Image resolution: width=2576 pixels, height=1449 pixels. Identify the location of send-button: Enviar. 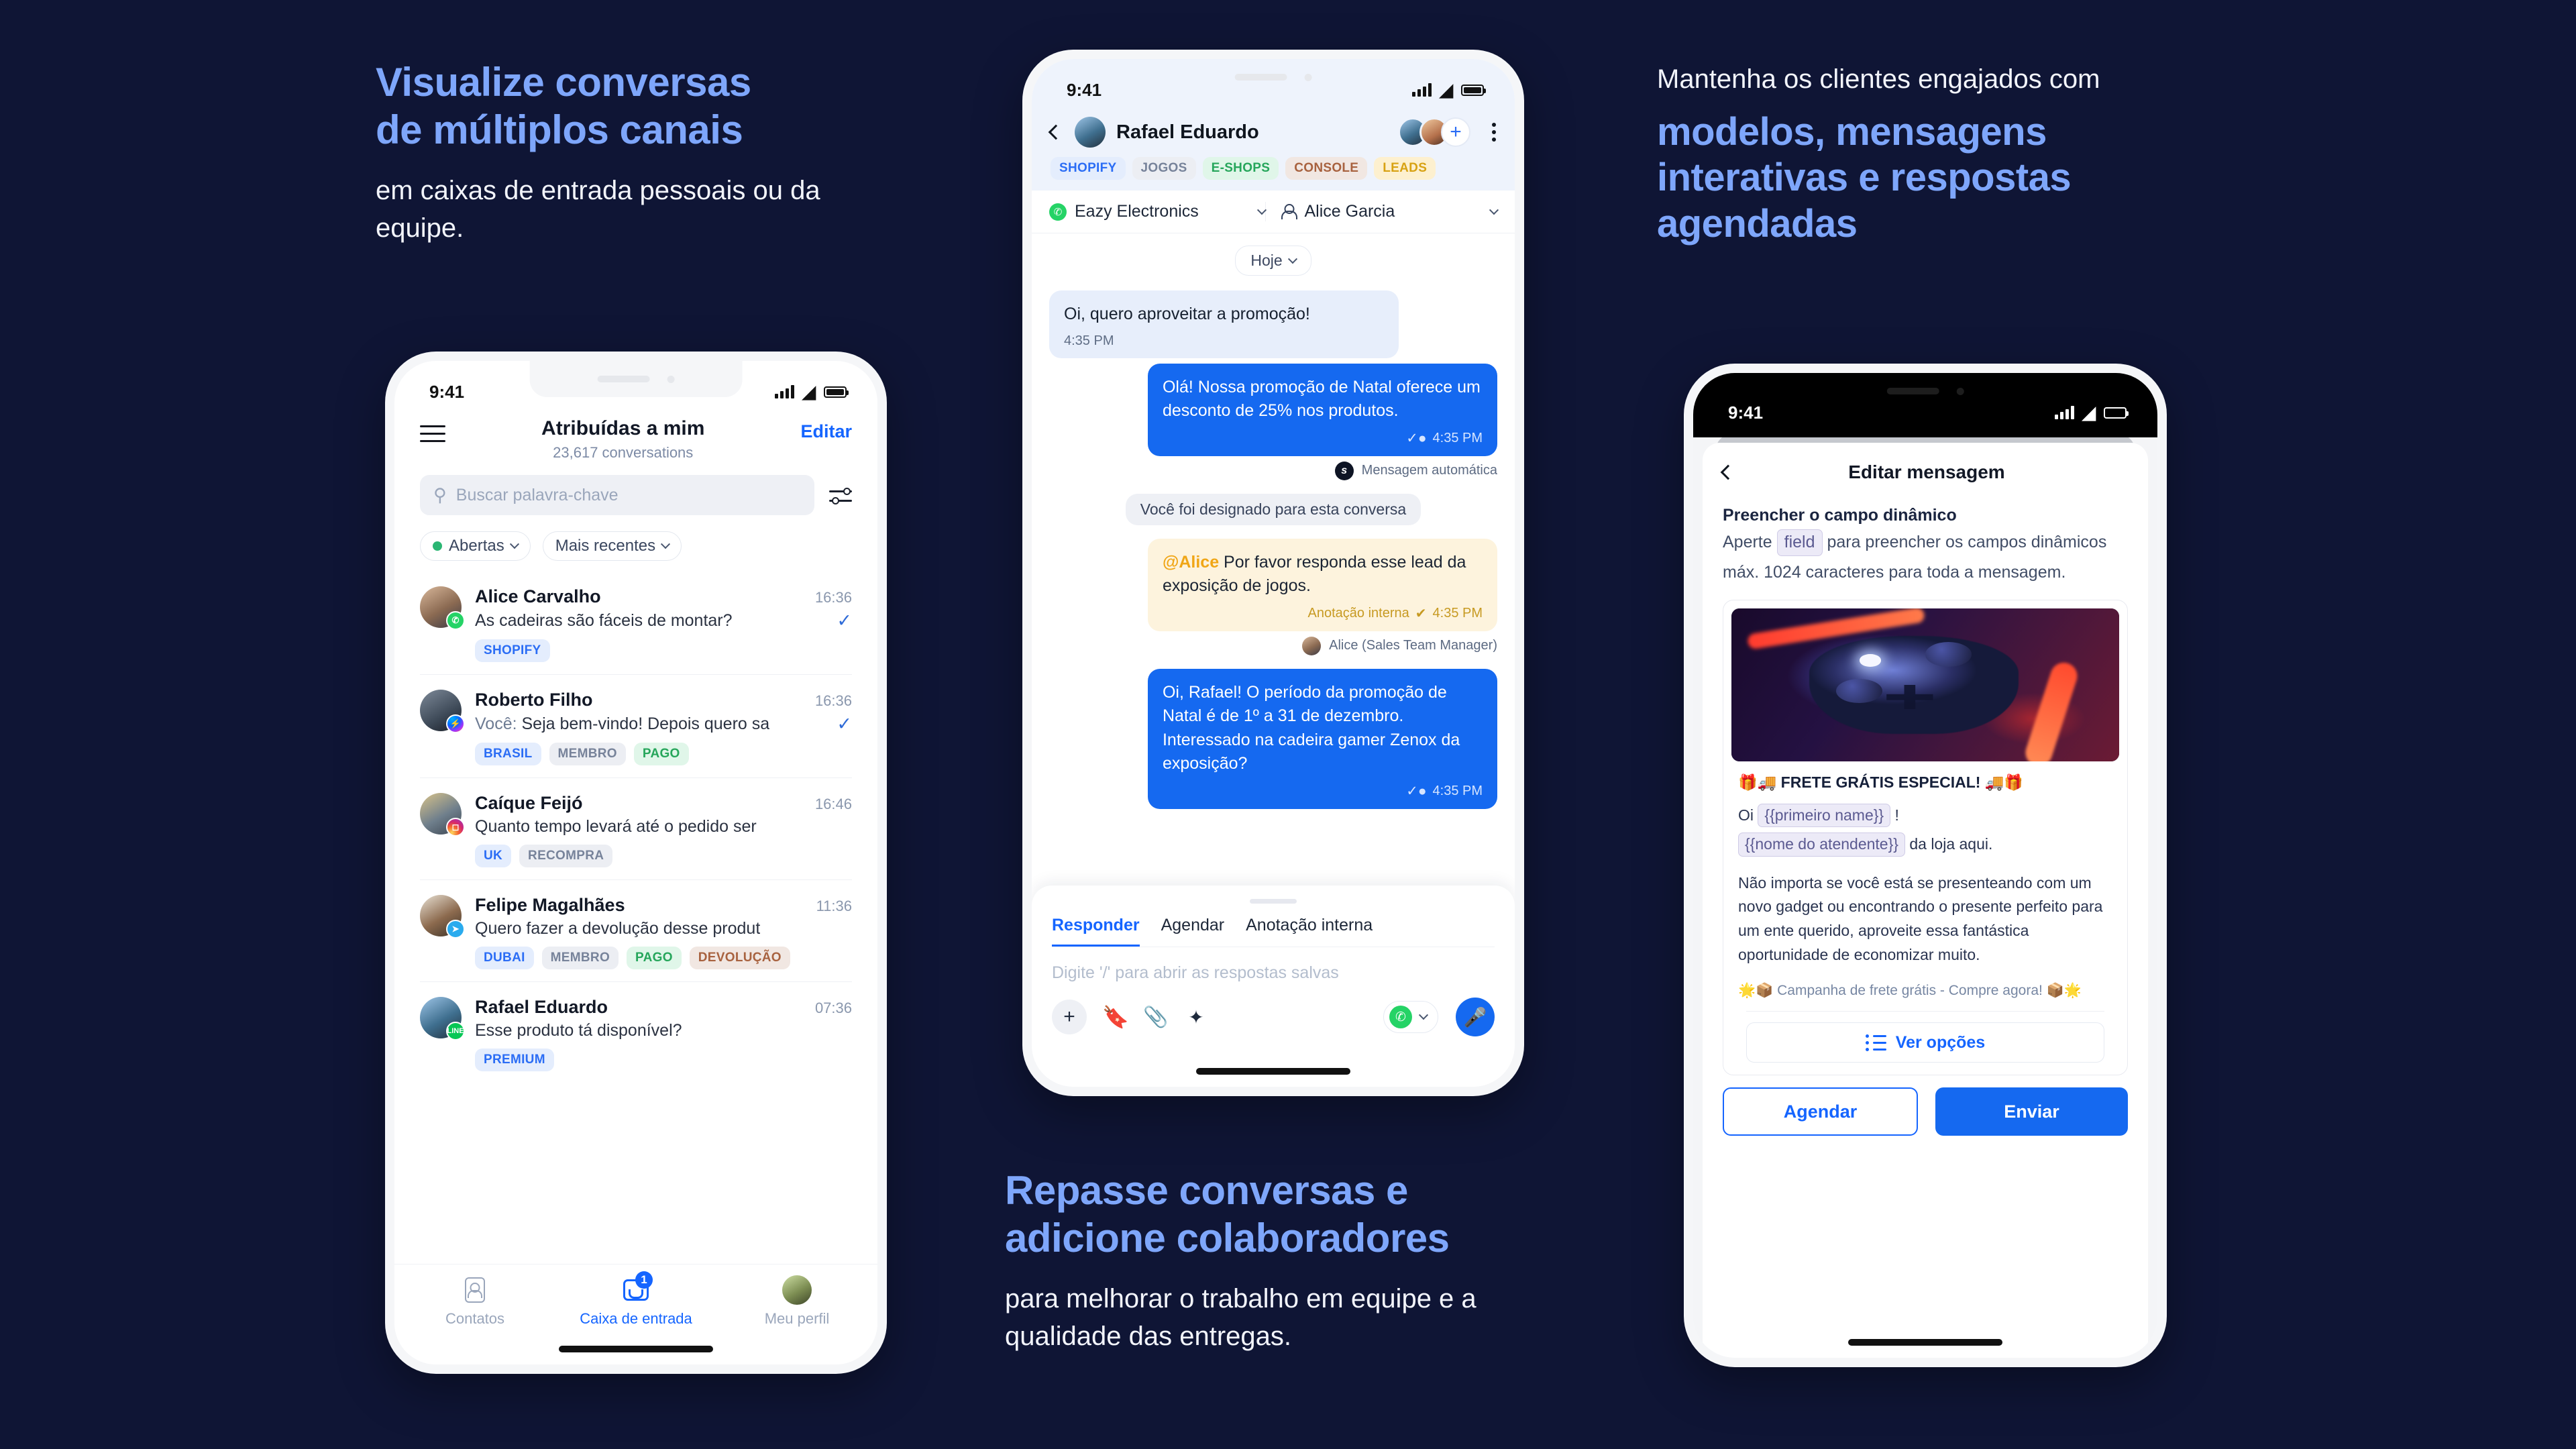
(2031, 1111).